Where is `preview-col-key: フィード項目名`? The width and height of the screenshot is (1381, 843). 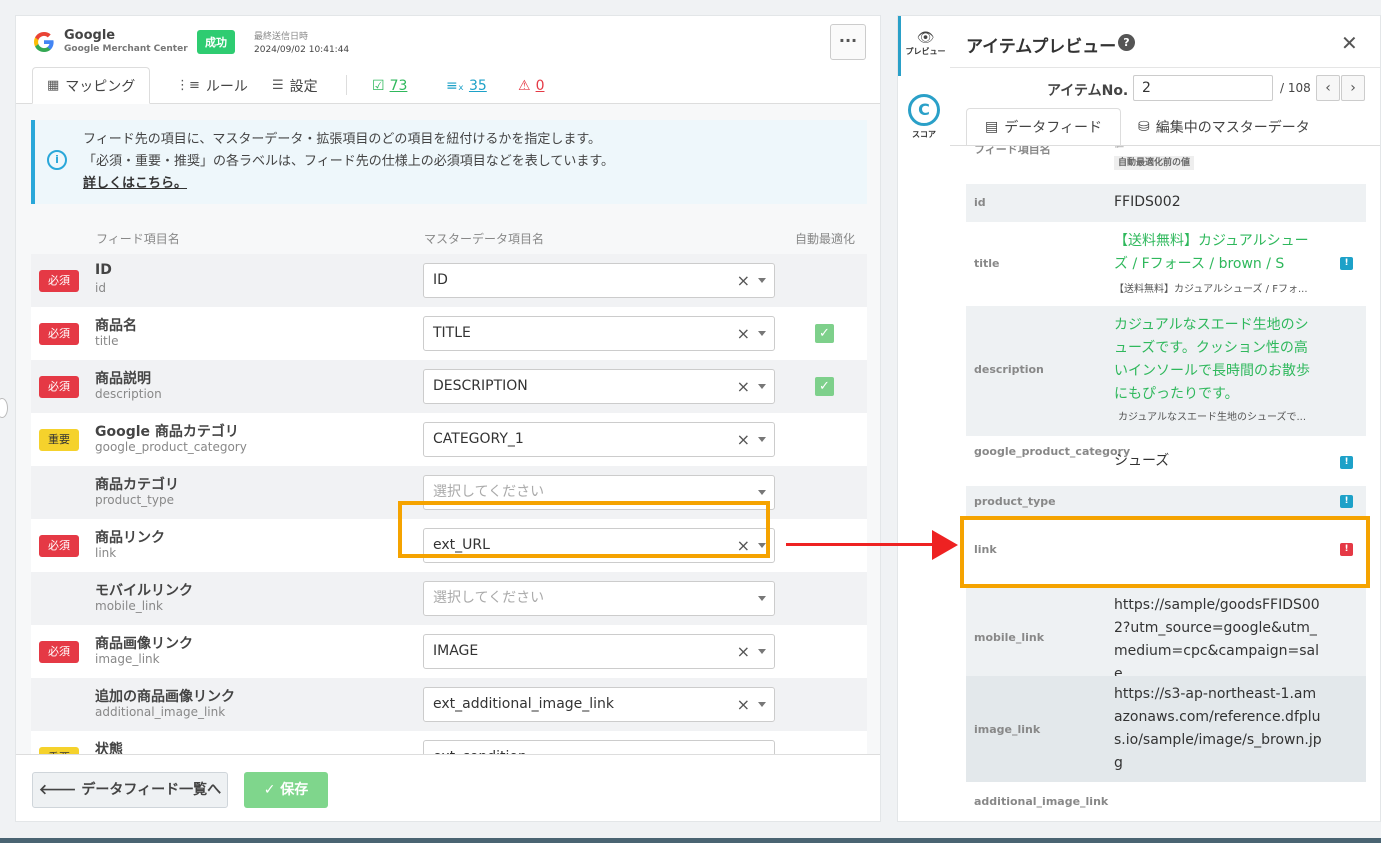
preview-col-key: フィード項目名 is located at coordinates (1012, 151).